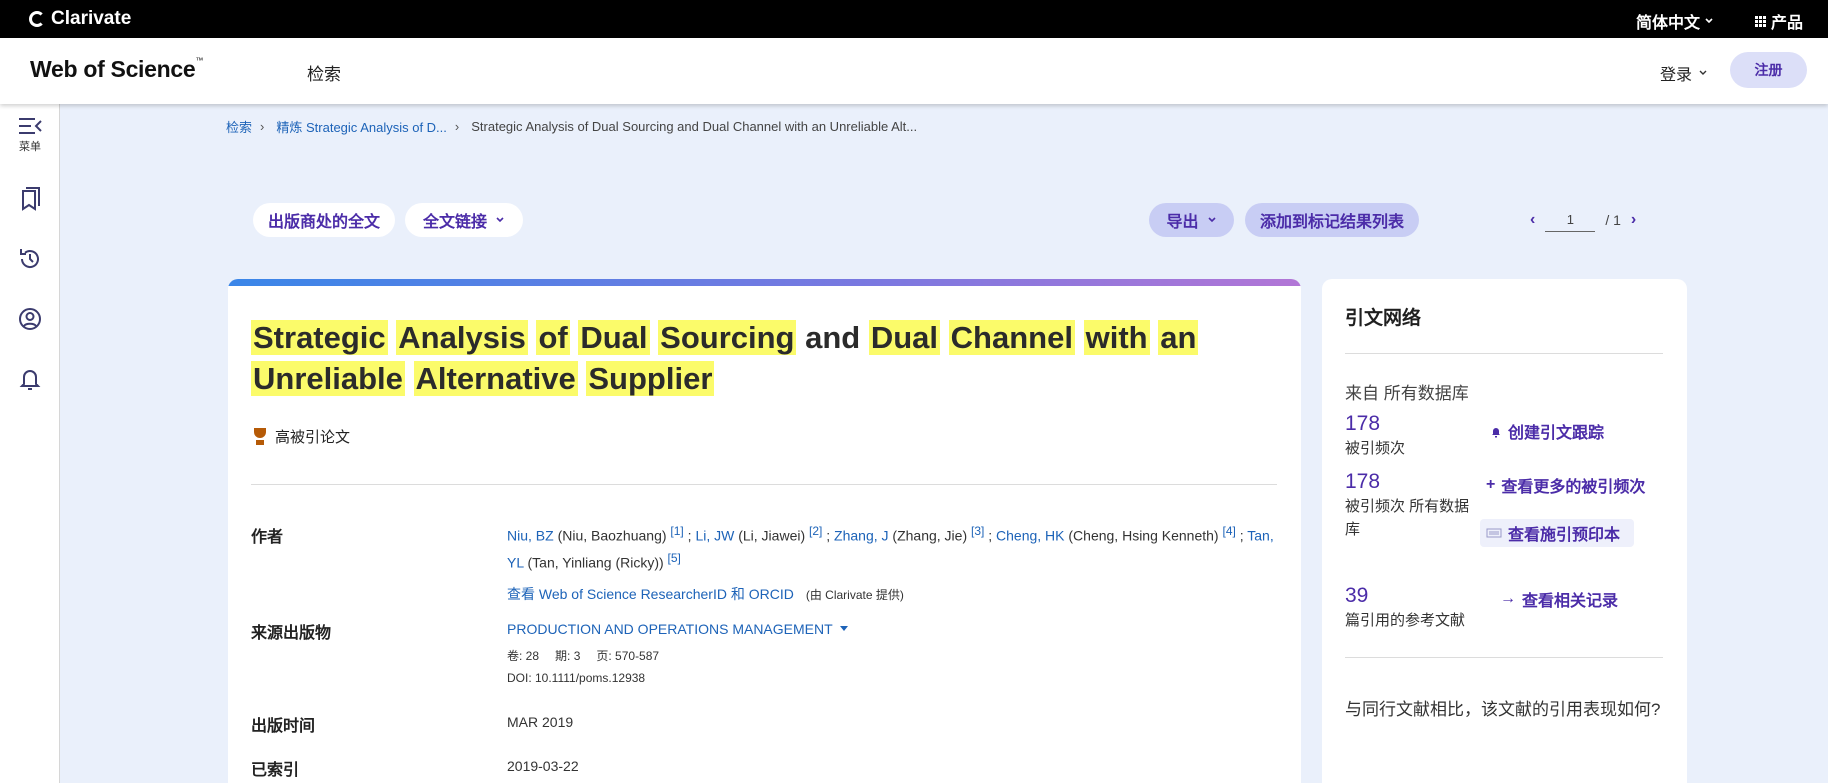 The height and width of the screenshot is (783, 1828). Describe the element at coordinates (495, 378) in the screenshot. I see `title-word: Alternative` at that location.